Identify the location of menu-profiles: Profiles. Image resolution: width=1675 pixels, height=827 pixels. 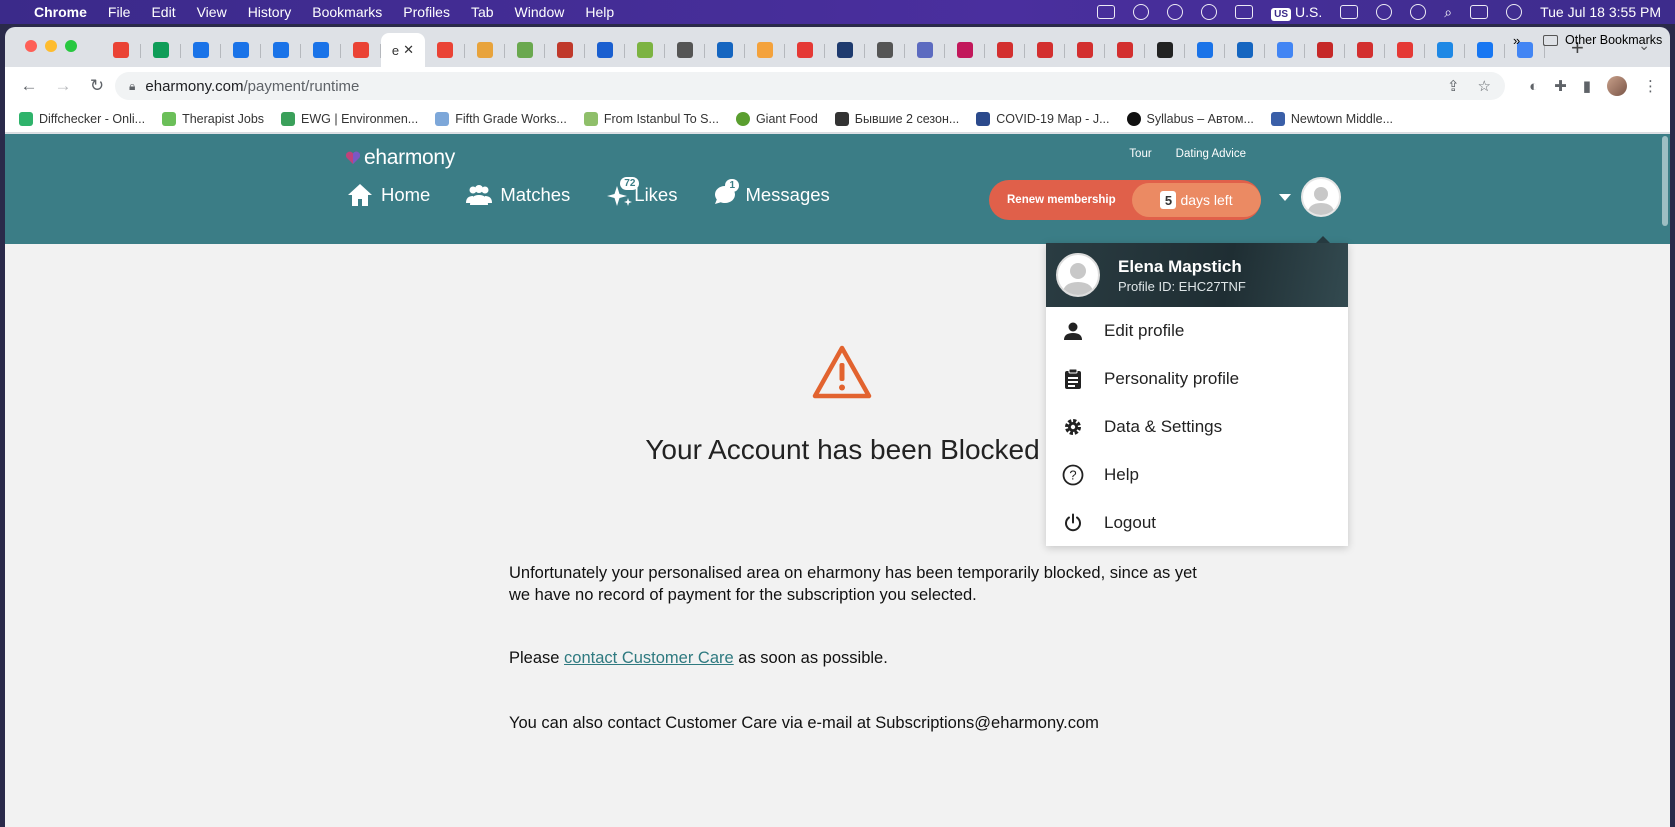
(426, 12).